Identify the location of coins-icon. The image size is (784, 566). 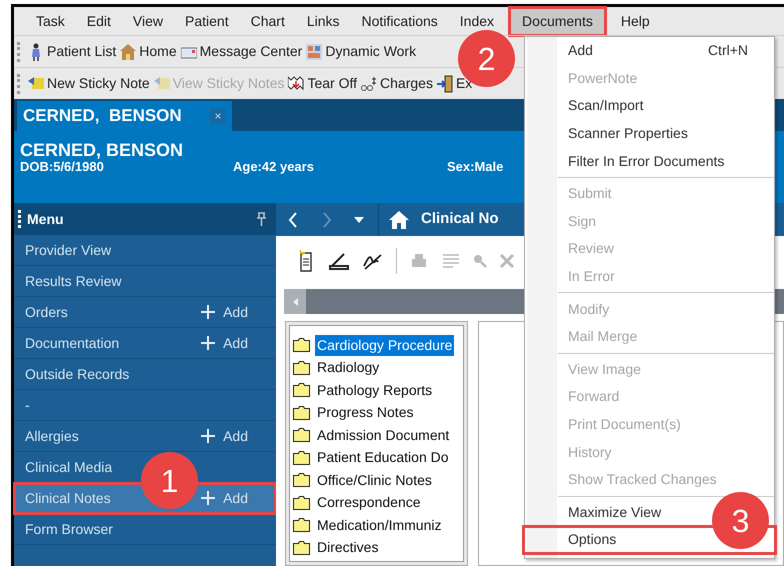
(369, 83).